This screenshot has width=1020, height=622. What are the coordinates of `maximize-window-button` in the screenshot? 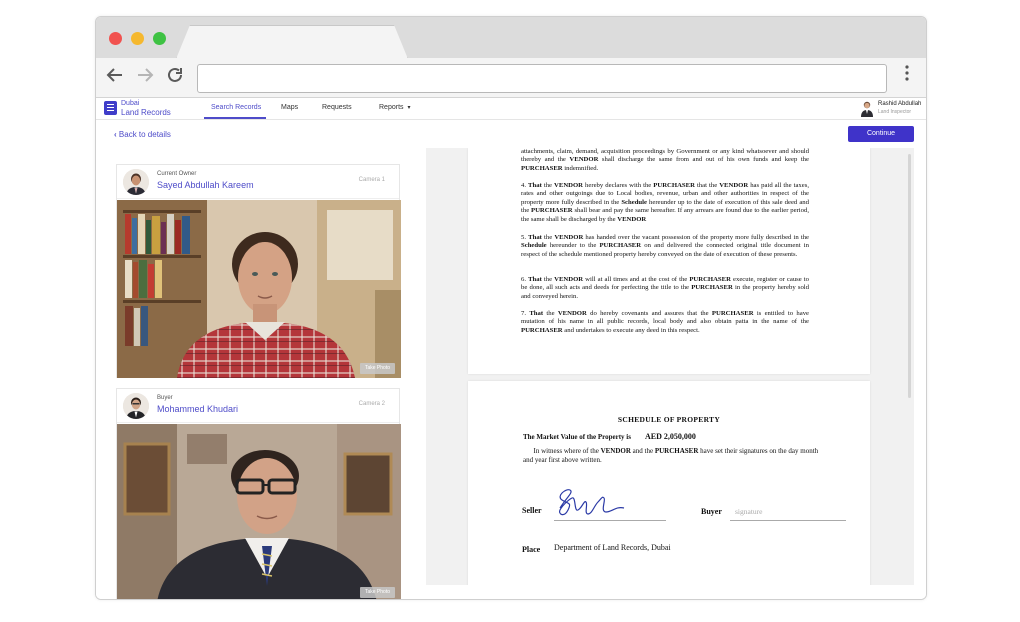 It's located at (159, 38).